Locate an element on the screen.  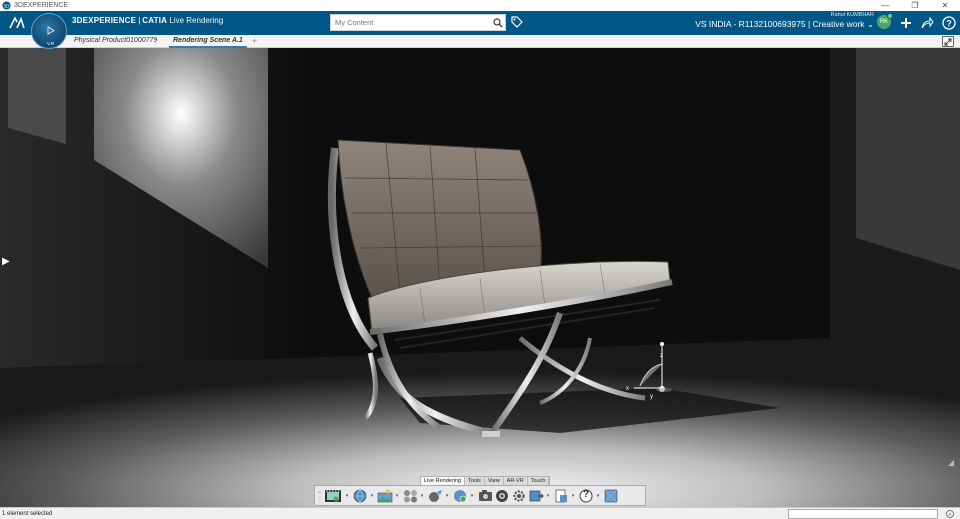
expand-panel-arrow-icon: ▶ is located at coordinates (6, 261).